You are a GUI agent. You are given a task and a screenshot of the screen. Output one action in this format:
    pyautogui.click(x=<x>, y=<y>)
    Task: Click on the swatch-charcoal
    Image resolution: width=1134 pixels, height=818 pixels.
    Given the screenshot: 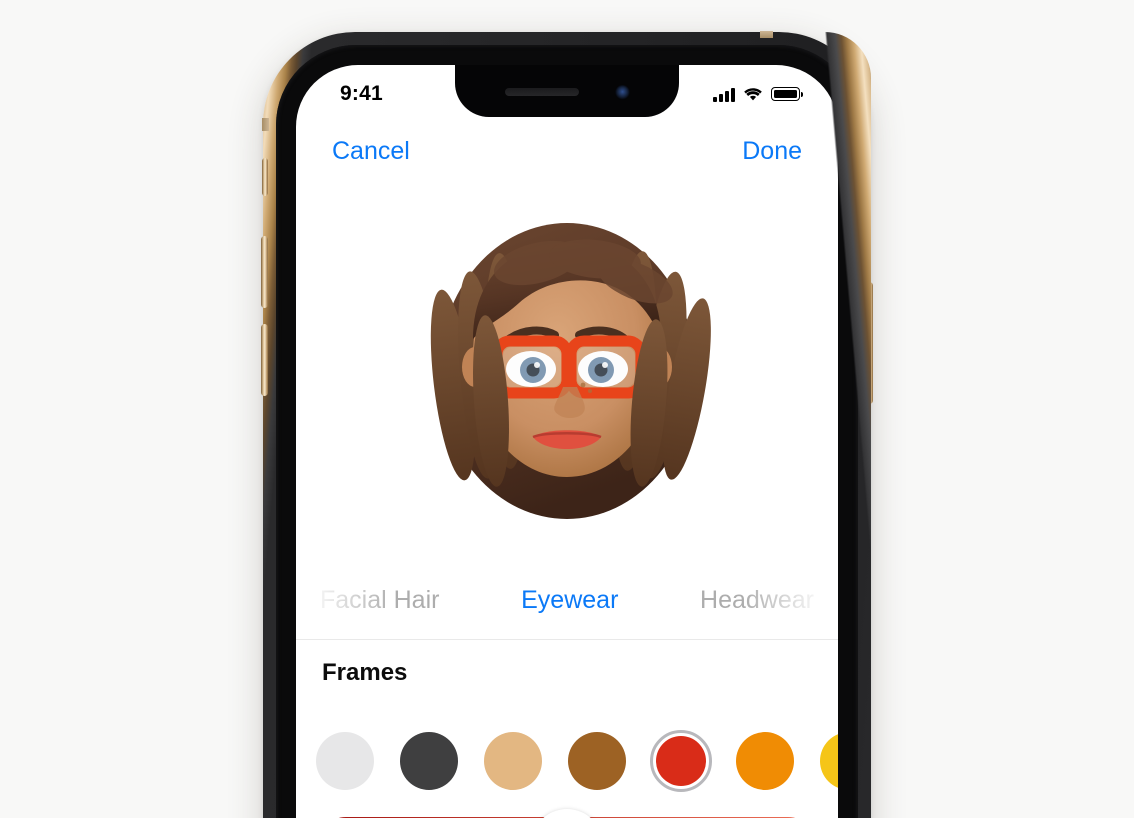 What is the action you would take?
    pyautogui.click(x=429, y=761)
    